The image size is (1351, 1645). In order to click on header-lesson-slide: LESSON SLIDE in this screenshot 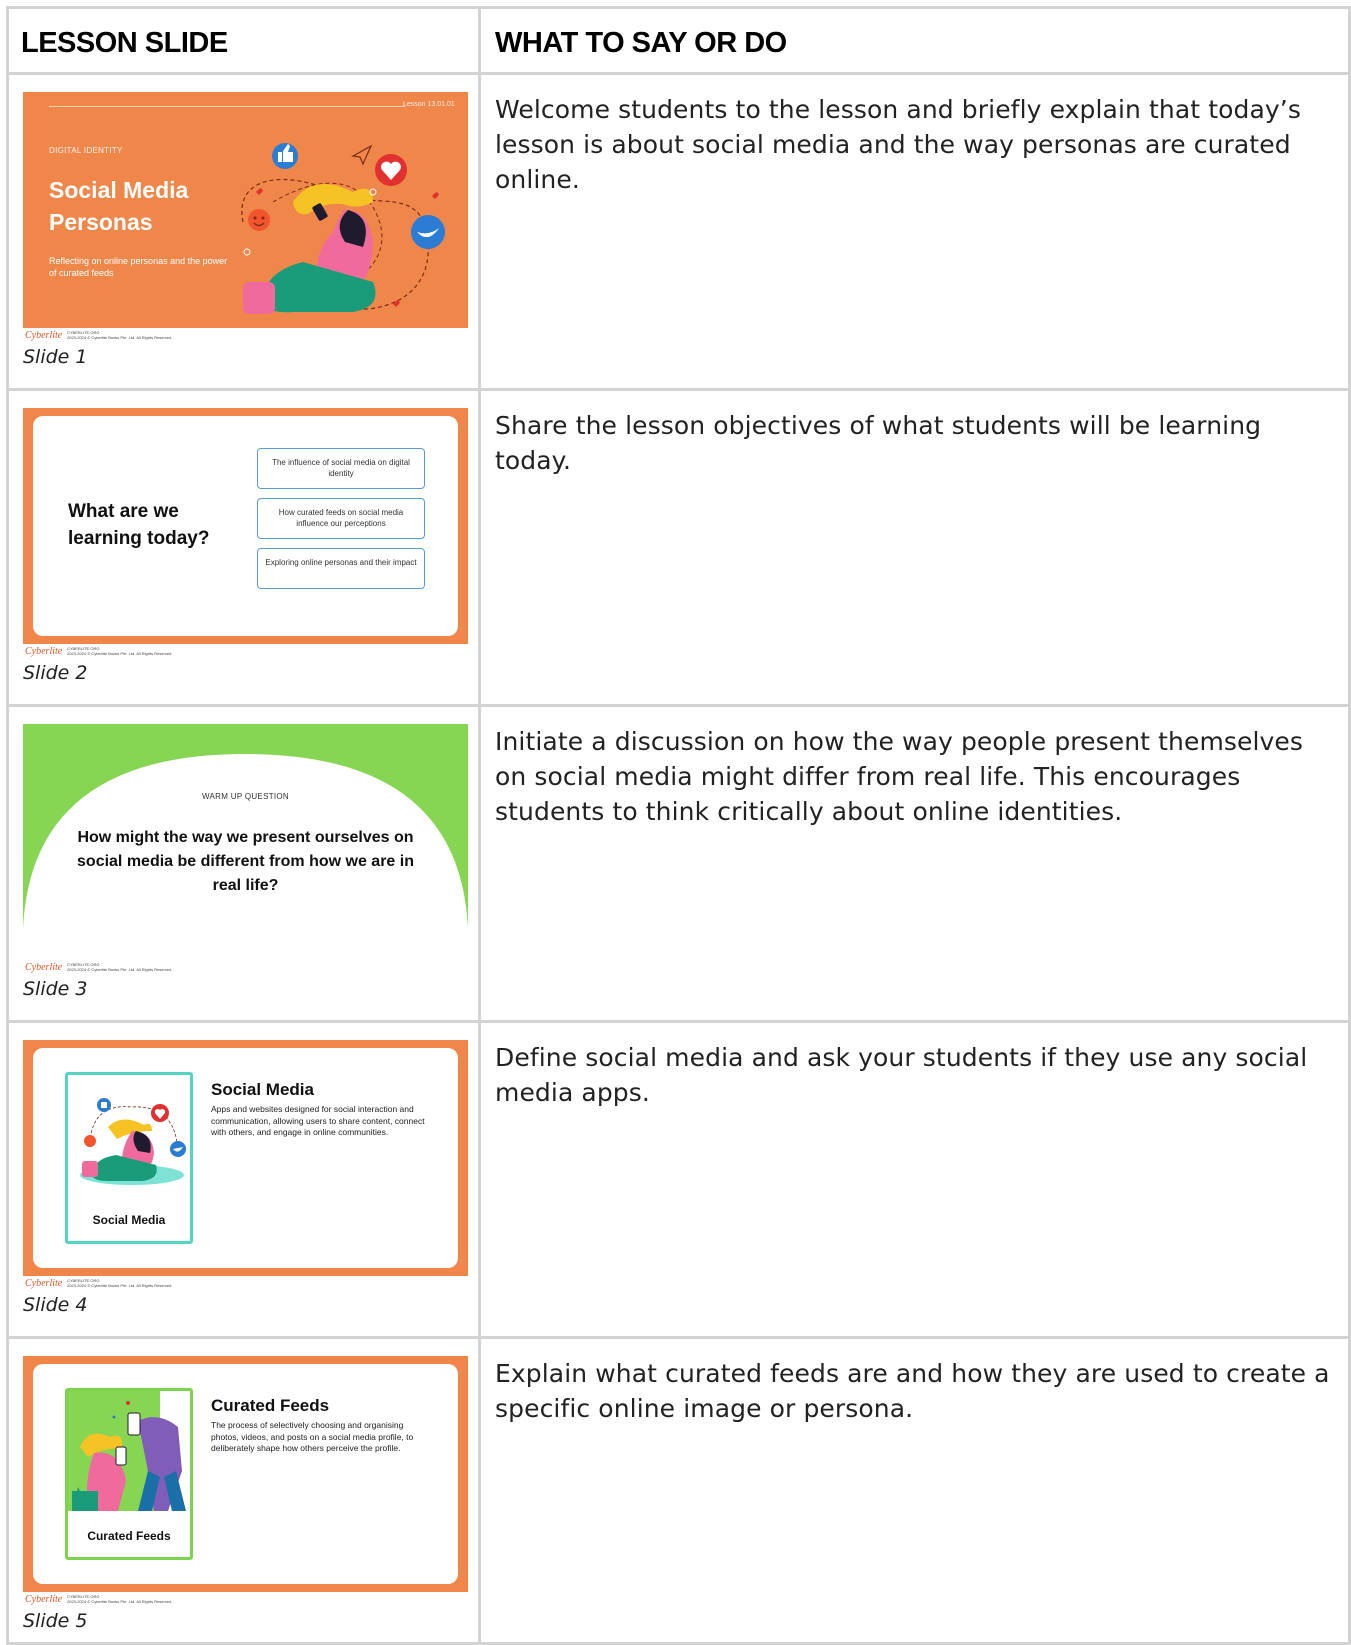, I will do `click(243, 40)`.